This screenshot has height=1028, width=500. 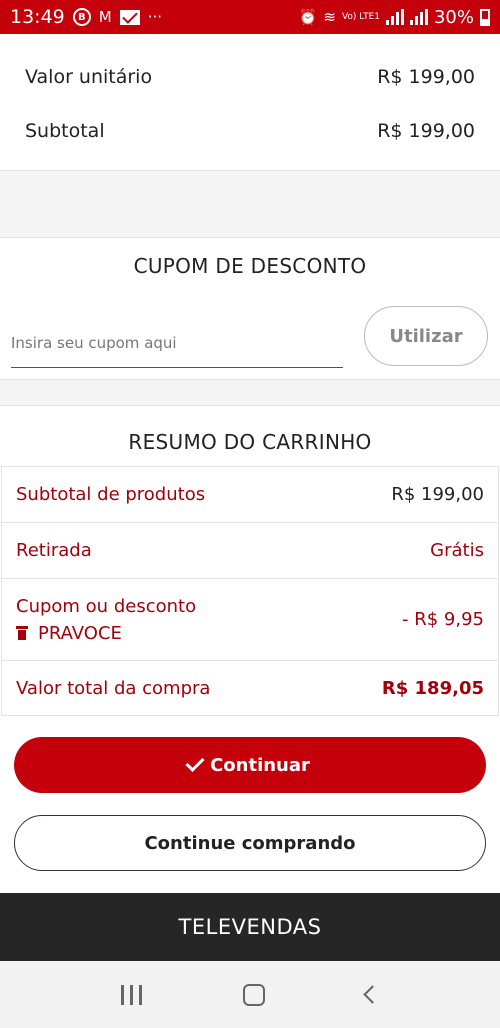 What do you see at coordinates (308, 16) in the screenshot?
I see `alarm-icon: ⏰` at bounding box center [308, 16].